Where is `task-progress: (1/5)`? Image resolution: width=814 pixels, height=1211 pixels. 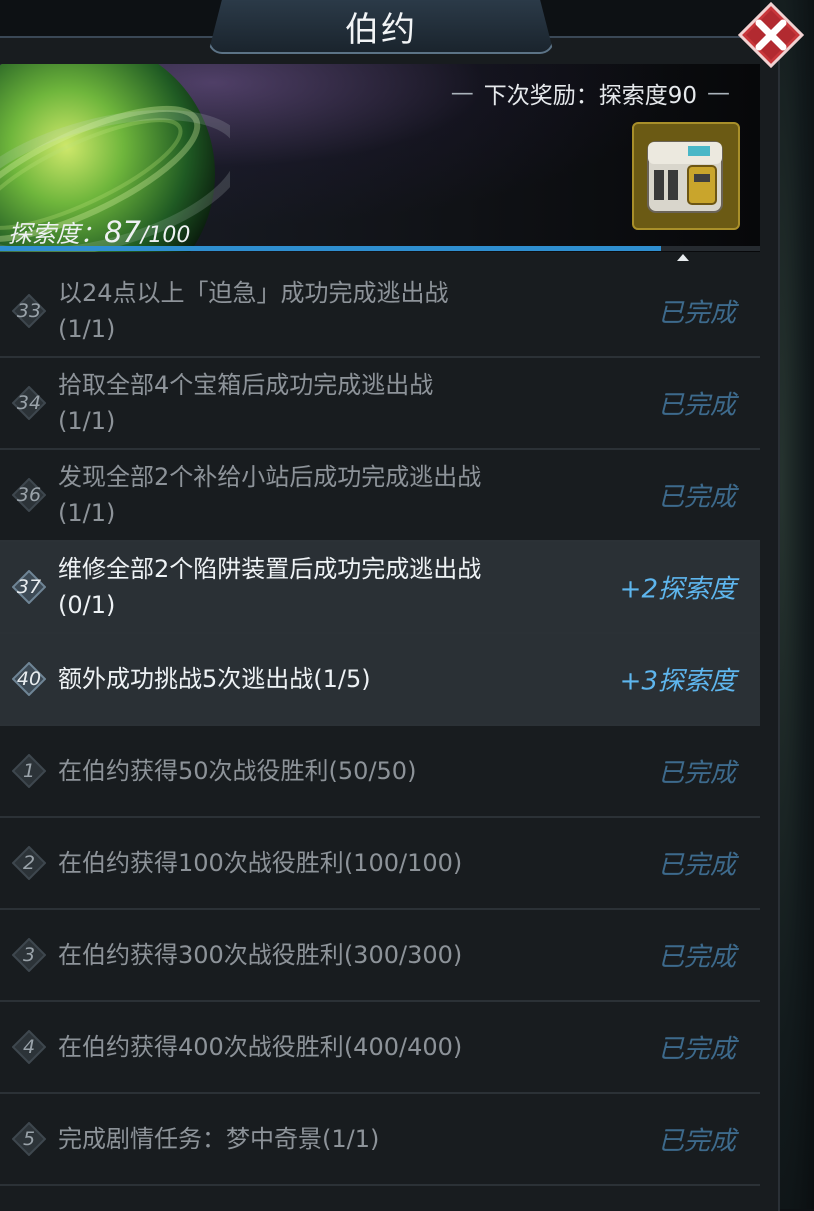 task-progress: (1/5) is located at coordinates (342, 679).